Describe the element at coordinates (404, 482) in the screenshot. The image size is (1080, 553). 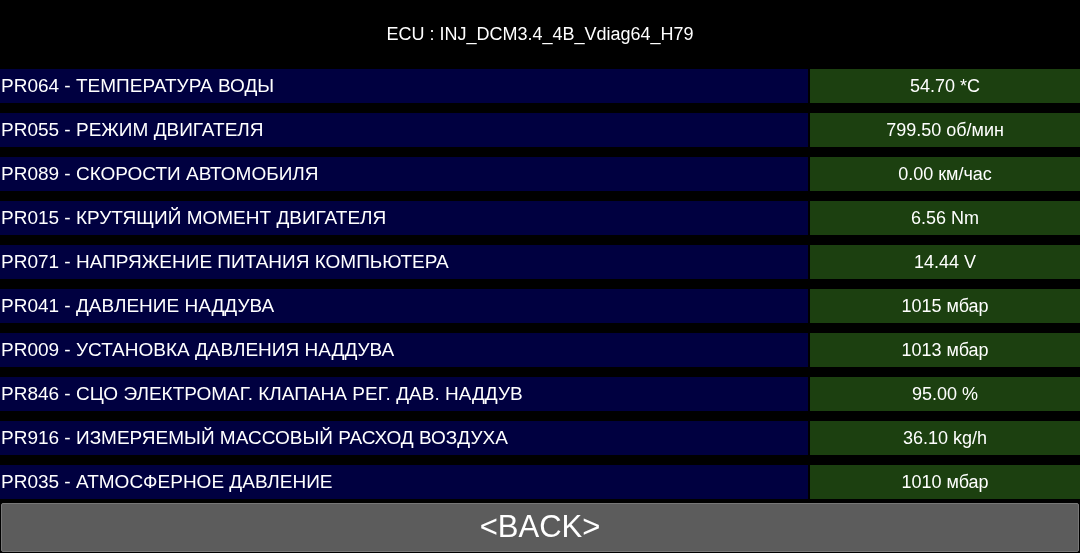
I see `parameter-name: PR035 - АТМОСФЕРНОЕ ДАВЛЕНИЕ` at that location.